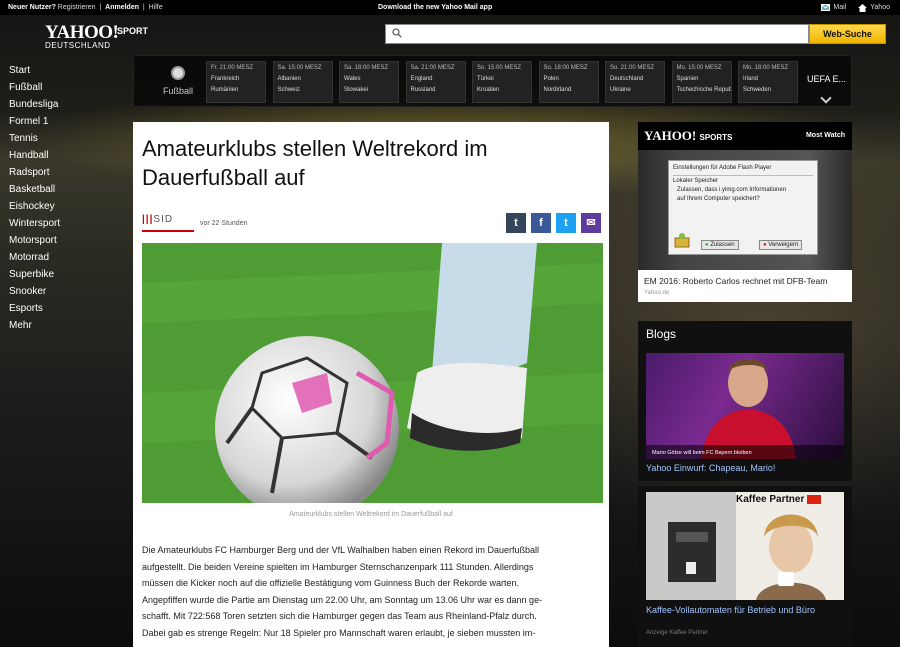 This screenshot has width=900, height=647. Describe the element at coordinates (288, 90) in the screenshot. I see `match-team2: Schweiz` at that location.